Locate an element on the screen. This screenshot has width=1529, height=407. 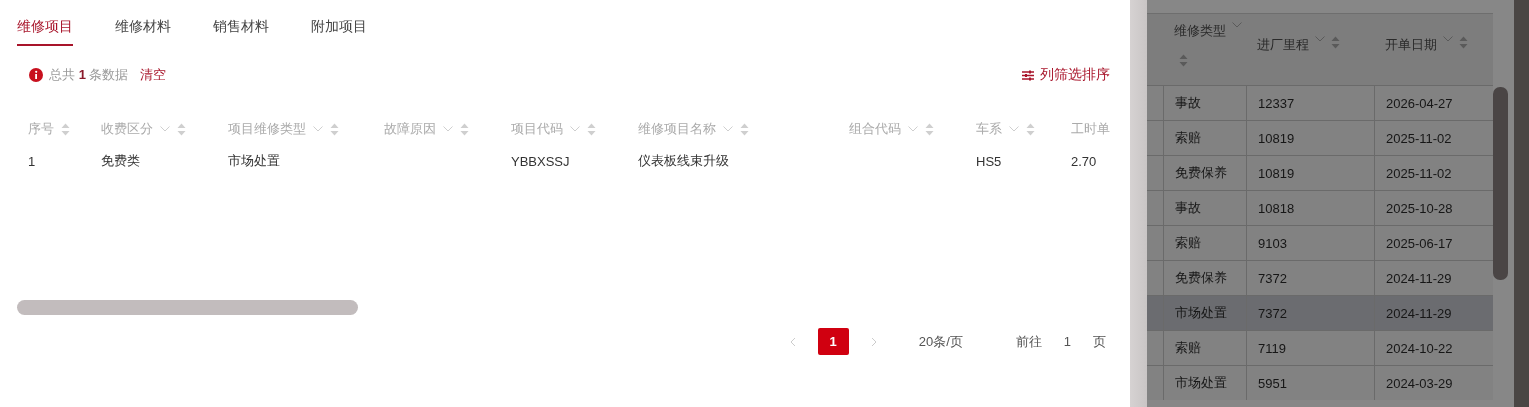
column-header: 项目代码 is located at coordinates (537, 129).